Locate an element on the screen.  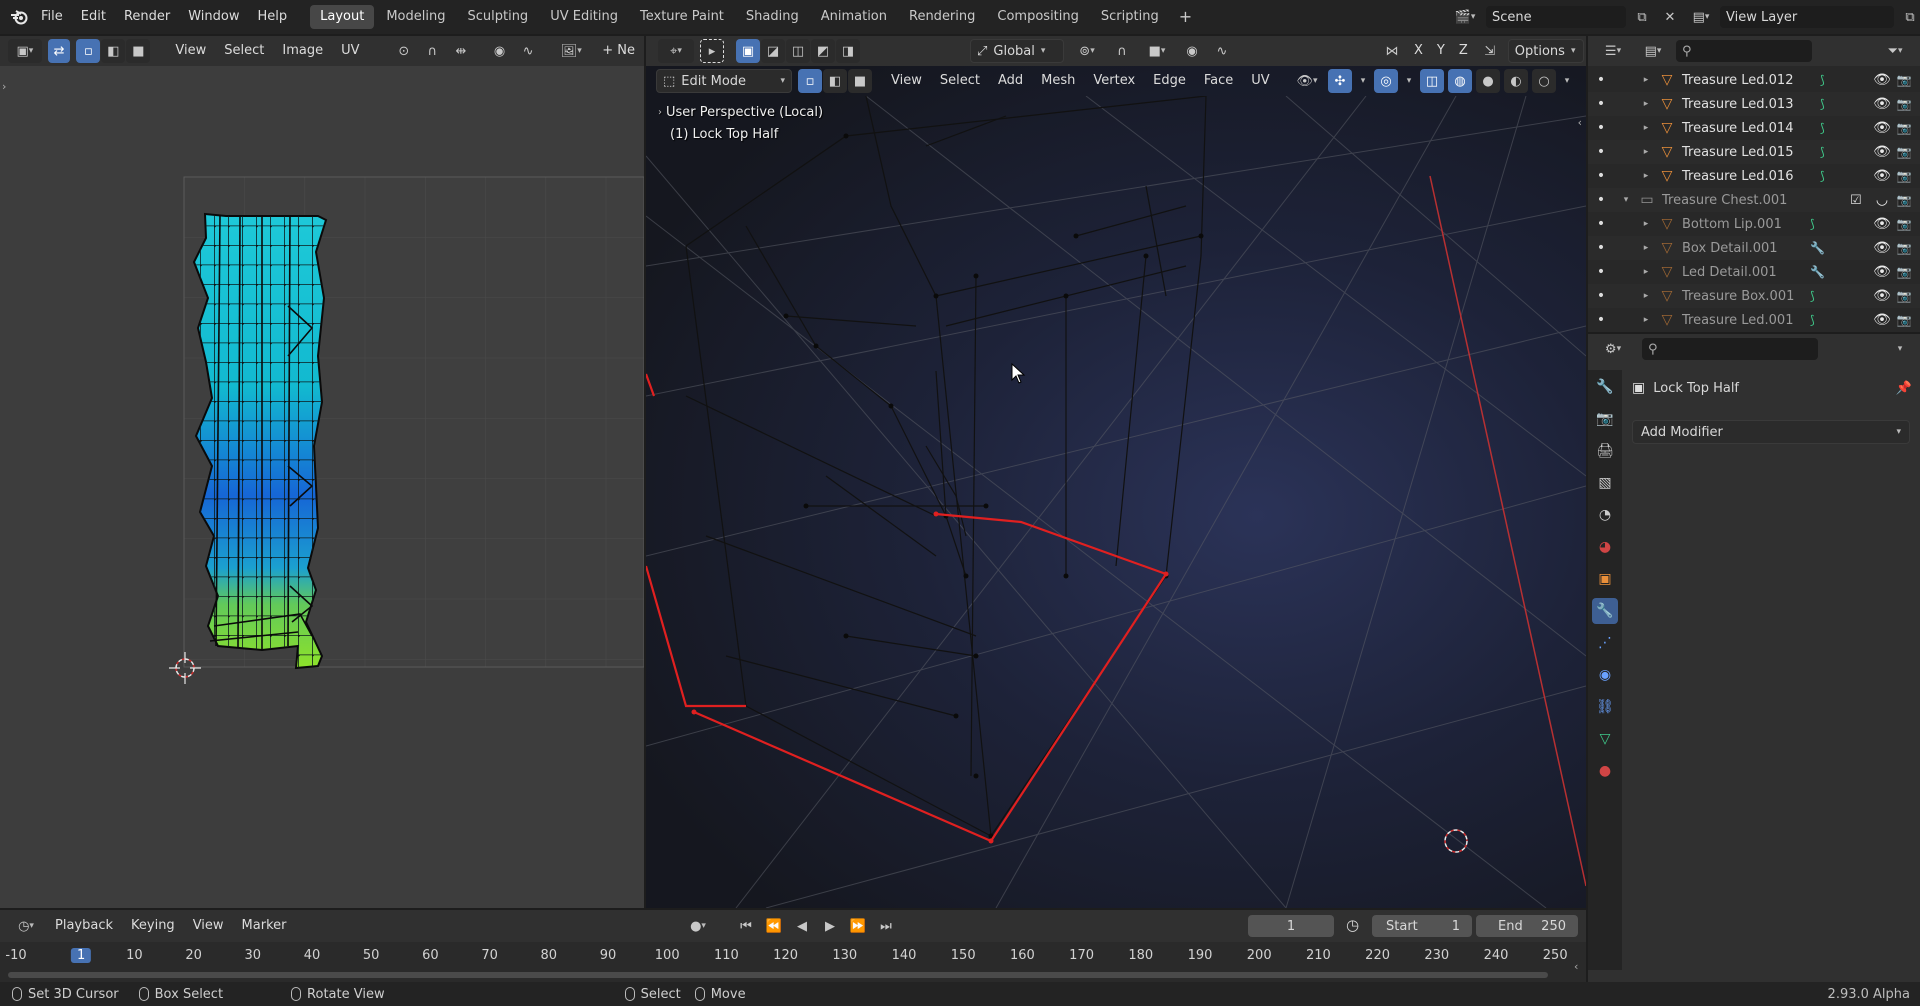
view-layer-tab-icon: ▧ is located at coordinates (1605, 483).